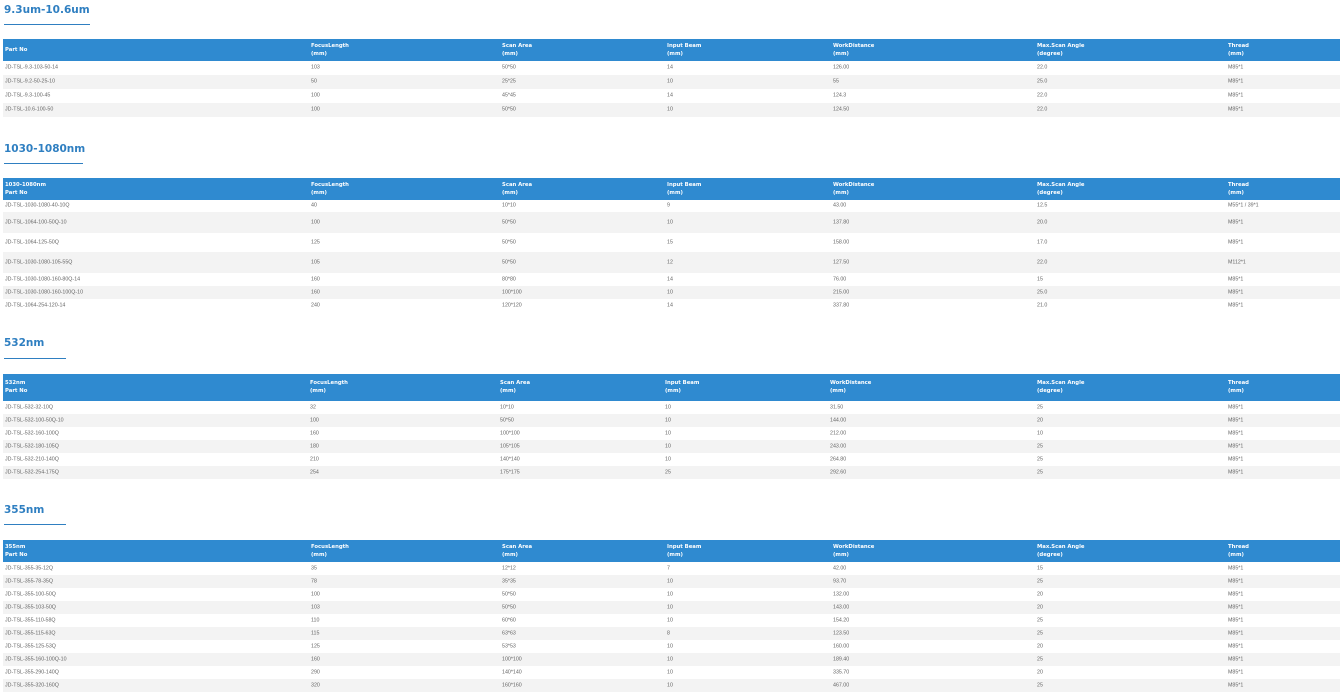  Describe the element at coordinates (841, 262) in the screenshot. I see `cell-work-distance: 127.50` at that location.